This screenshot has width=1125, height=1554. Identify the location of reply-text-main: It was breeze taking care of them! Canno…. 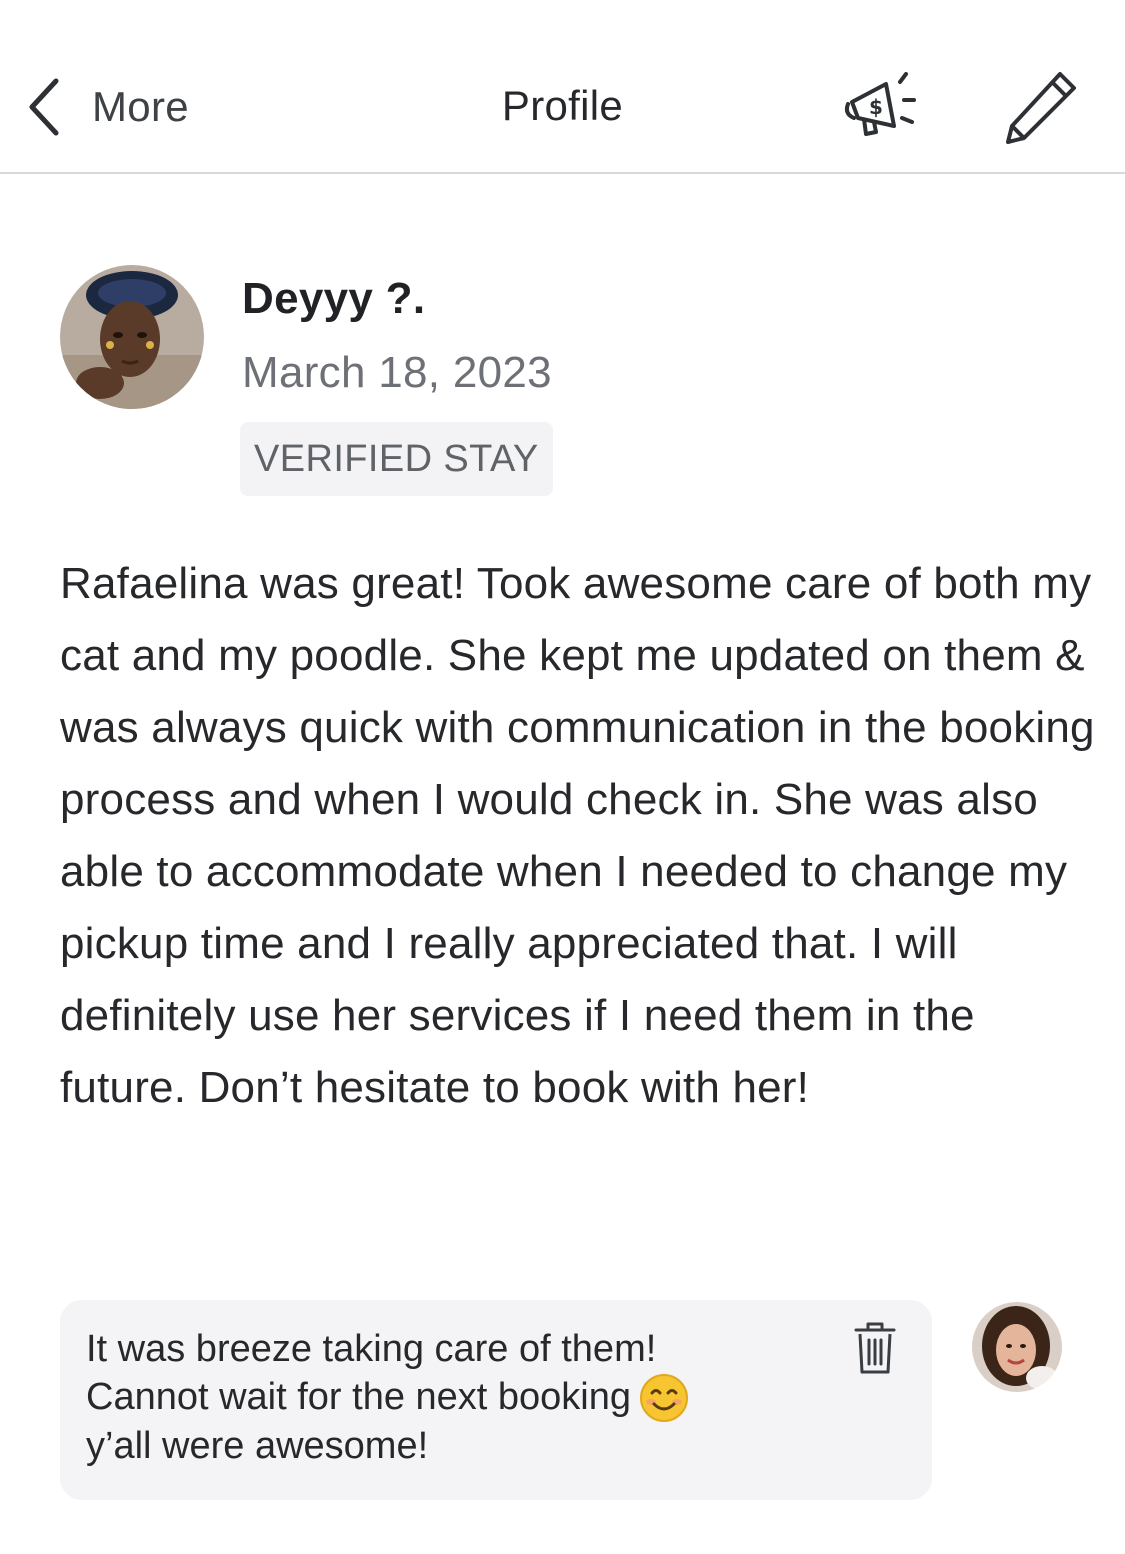
(371, 1373).